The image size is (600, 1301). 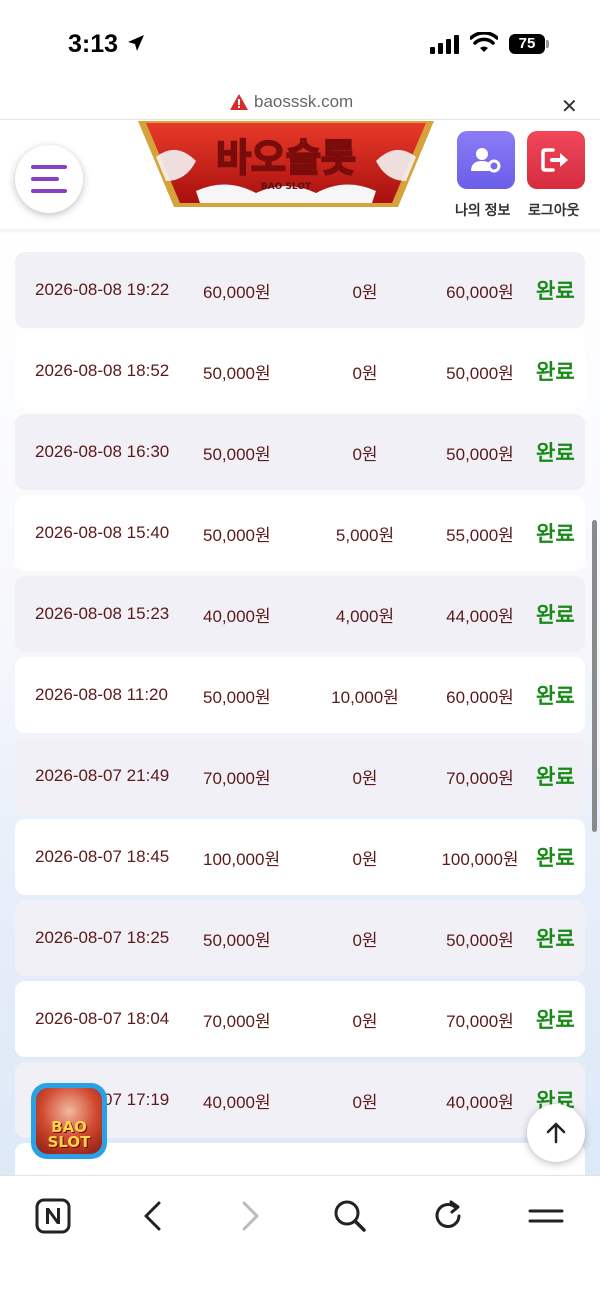 I want to click on bao-slot-app-button: BAO SLOT, so click(x=69, y=1121).